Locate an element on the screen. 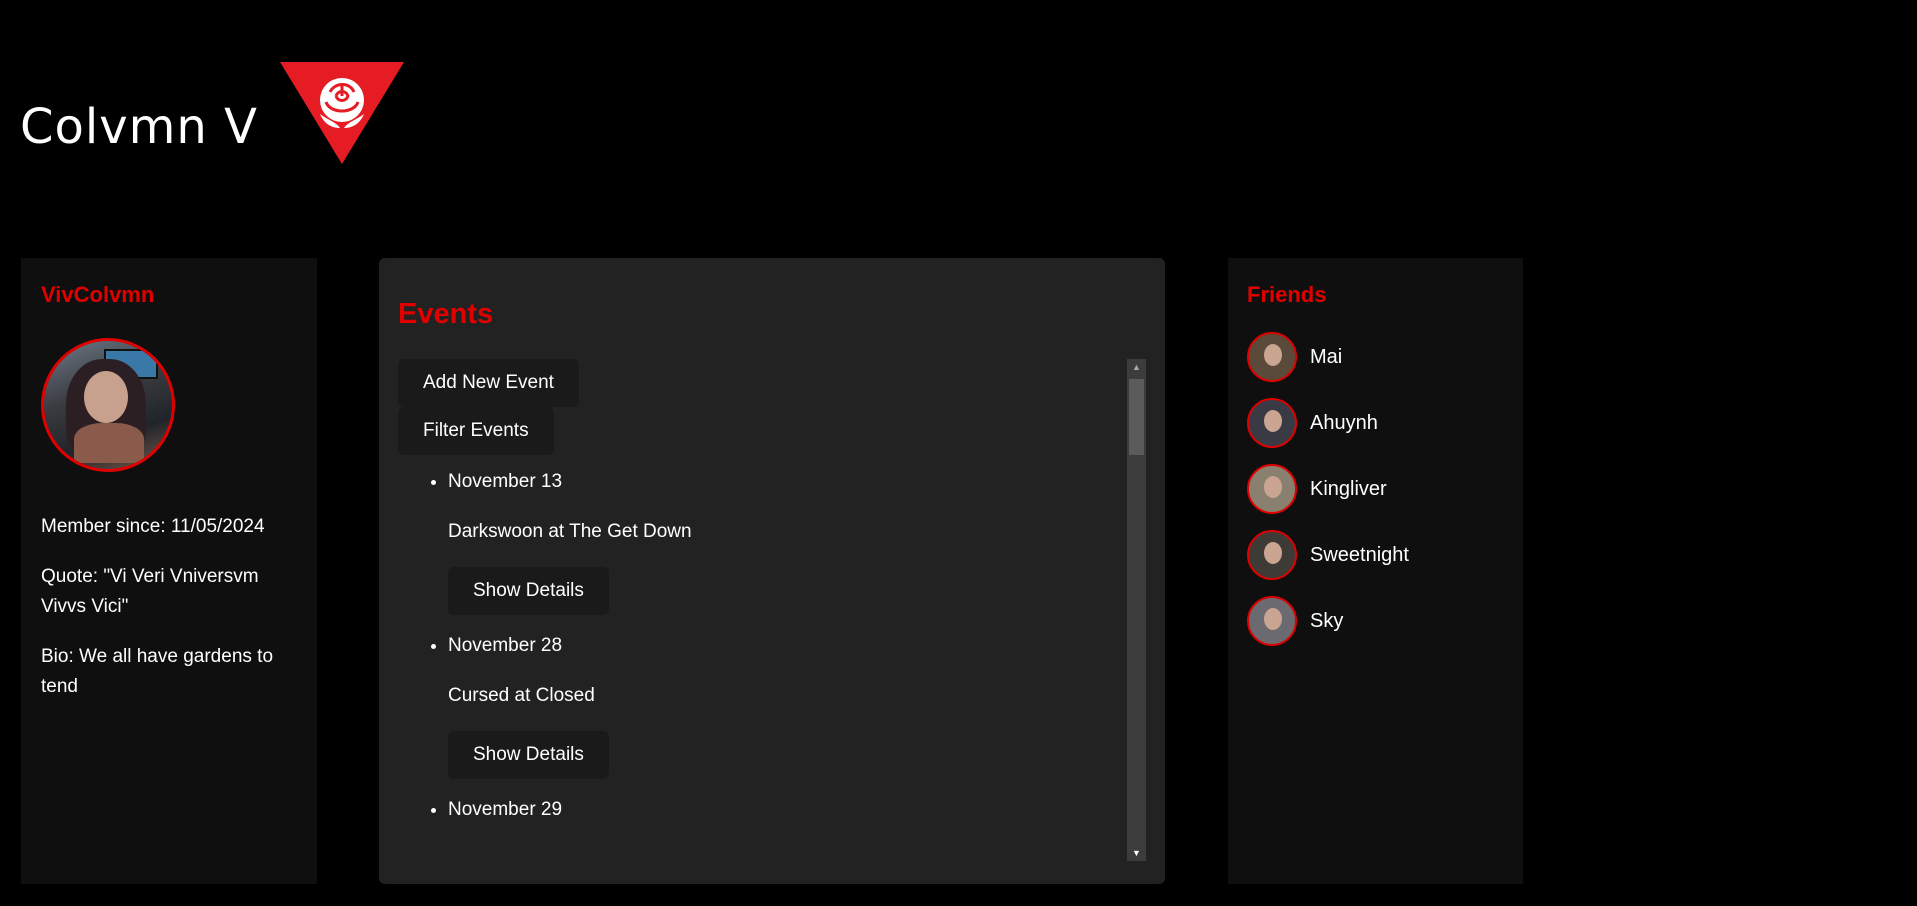 Image resolution: width=1917 pixels, height=906 pixels. filter-events-button: Filter Events is located at coordinates (476, 431).